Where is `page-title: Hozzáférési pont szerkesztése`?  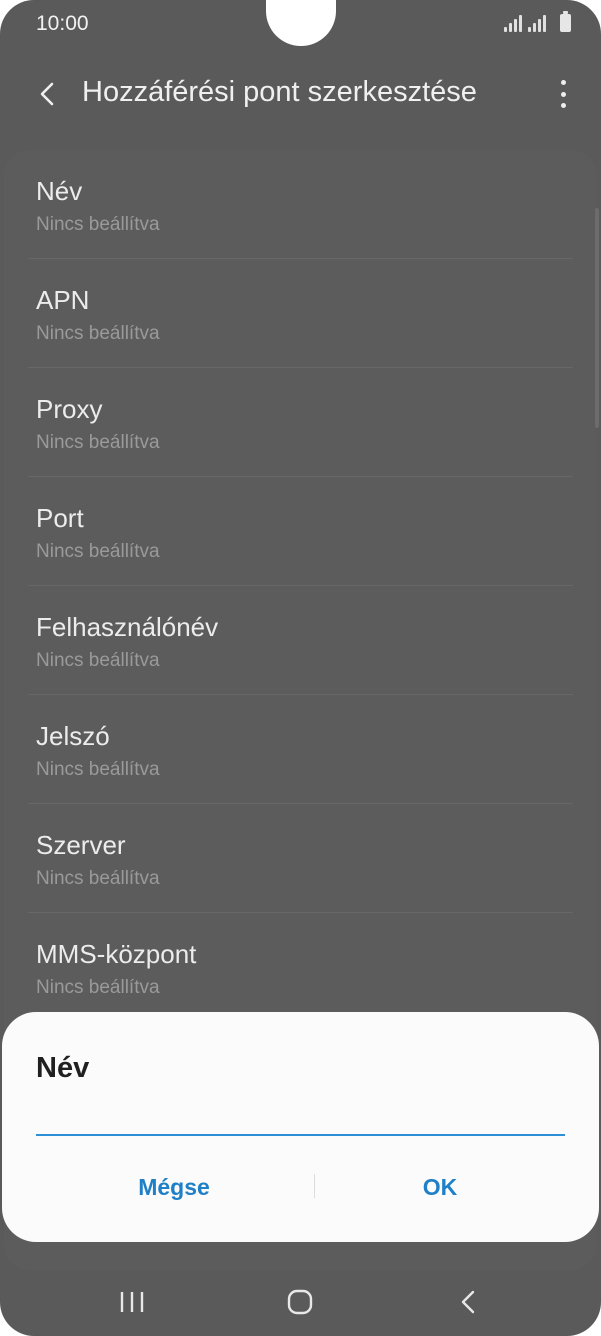 page-title: Hozzáférési pont szerkesztése is located at coordinates (279, 92).